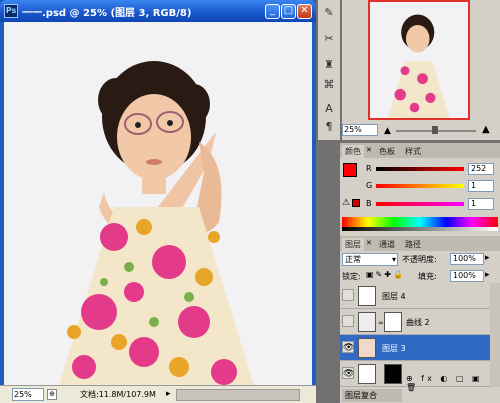 Image resolution: width=500 pixels, height=403 pixels. What do you see at coordinates (369, 185) in the screenshot?
I see `g-label: G` at bounding box center [369, 185].